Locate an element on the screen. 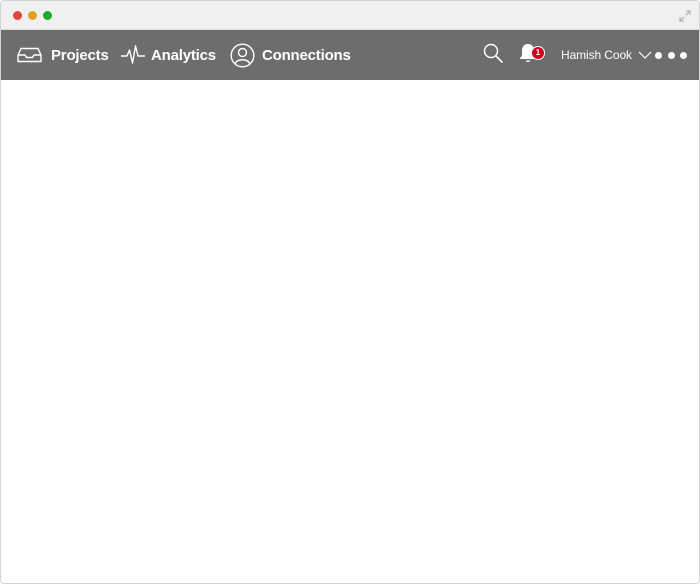 Image resolution: width=700 pixels, height=584 pixels. close-window-button is located at coordinates (17, 15).